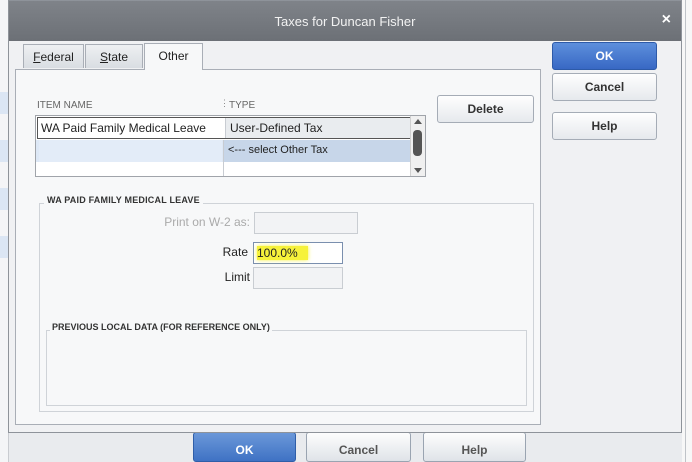 This screenshot has height=462, width=692. What do you see at coordinates (417, 143) in the screenshot?
I see `scroll-thumb` at bounding box center [417, 143].